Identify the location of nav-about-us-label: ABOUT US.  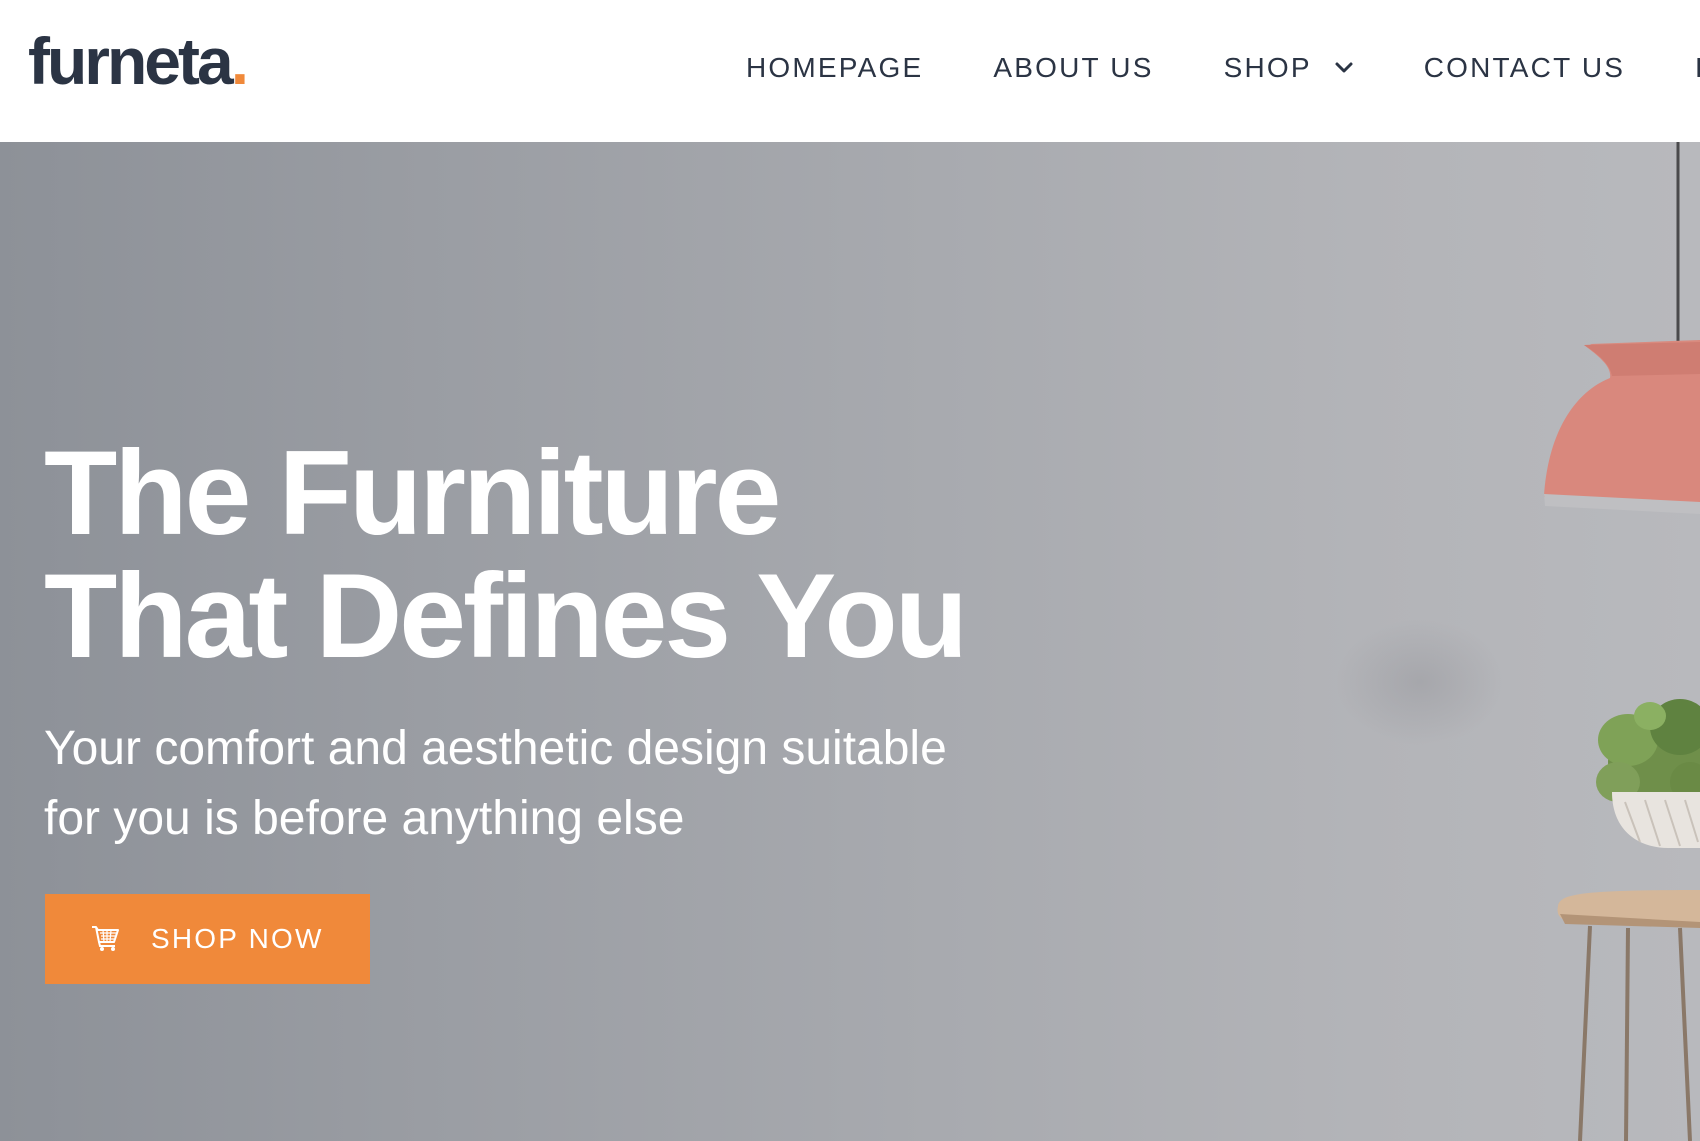
(1073, 67).